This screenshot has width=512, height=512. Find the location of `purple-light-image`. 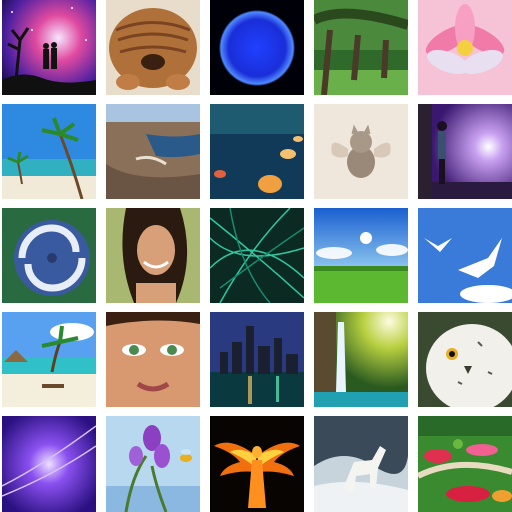

purple-light-image is located at coordinates (49, 464).